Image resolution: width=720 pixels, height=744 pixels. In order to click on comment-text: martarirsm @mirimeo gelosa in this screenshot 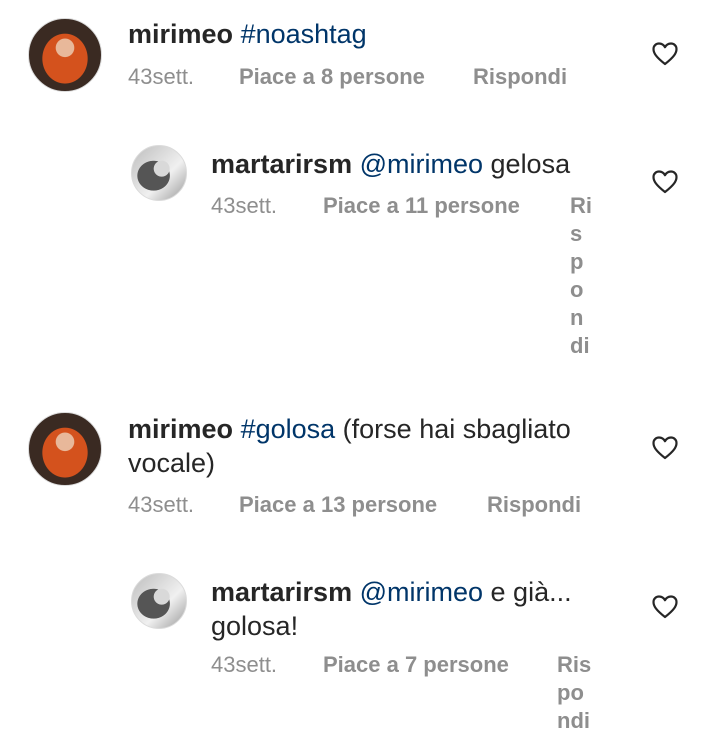, I will do `click(411, 164)`.